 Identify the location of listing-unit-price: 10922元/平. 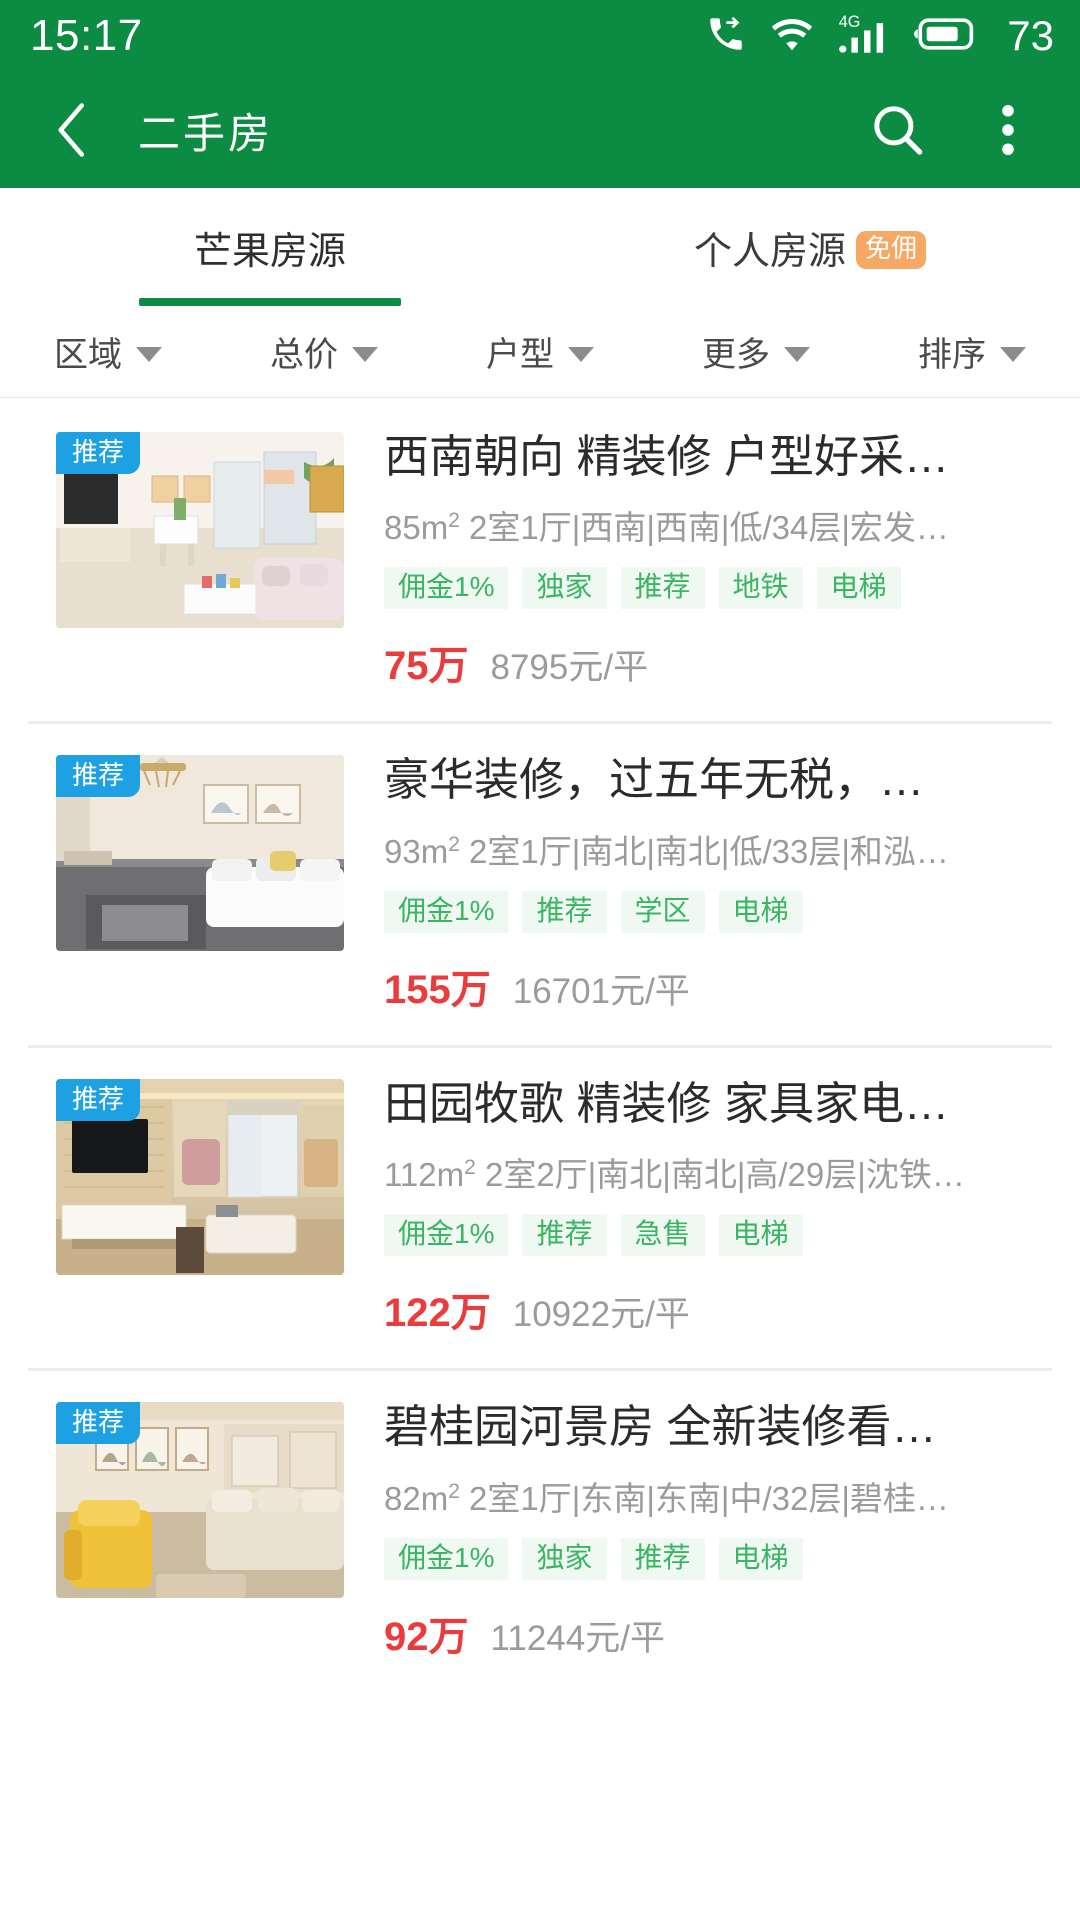
(601, 1315).